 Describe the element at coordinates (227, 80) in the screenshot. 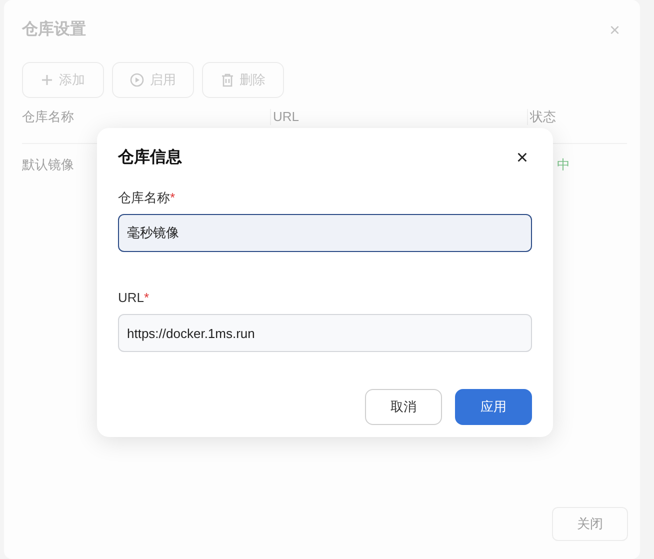

I see `trash-icon` at that location.